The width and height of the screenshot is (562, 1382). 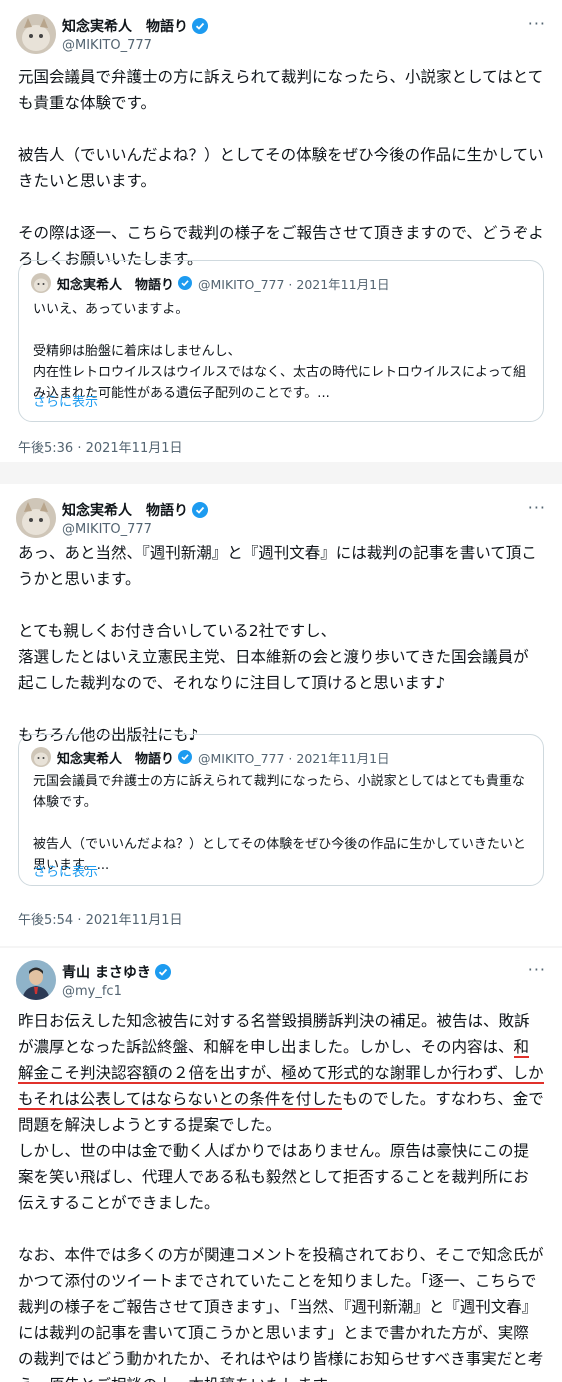 What do you see at coordinates (281, 983) in the screenshot?
I see `tweet-header: 青山 まさゆき @my_fc1 ···` at bounding box center [281, 983].